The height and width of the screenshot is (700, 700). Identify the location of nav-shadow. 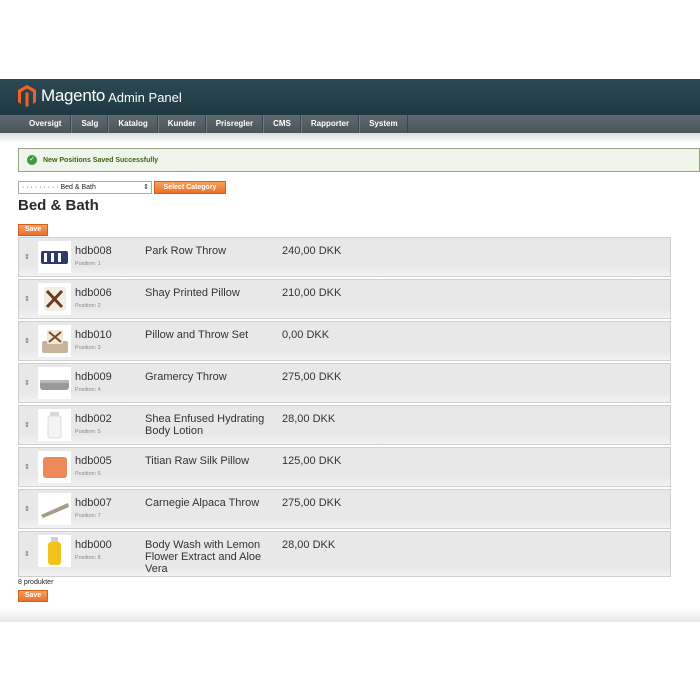
(350, 138).